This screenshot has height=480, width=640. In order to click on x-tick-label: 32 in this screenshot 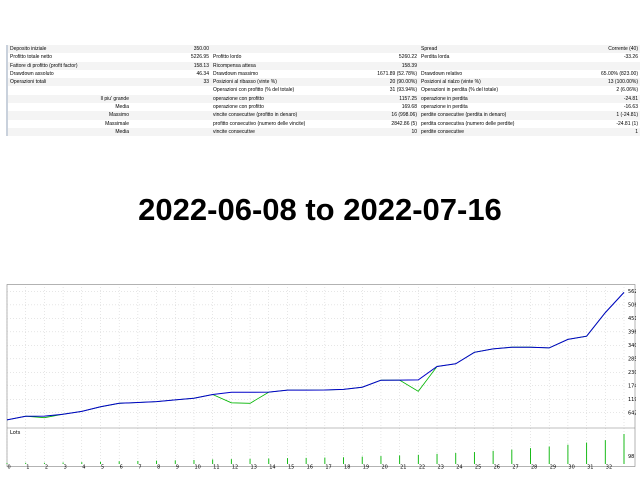, I will do `click(609, 468)`.